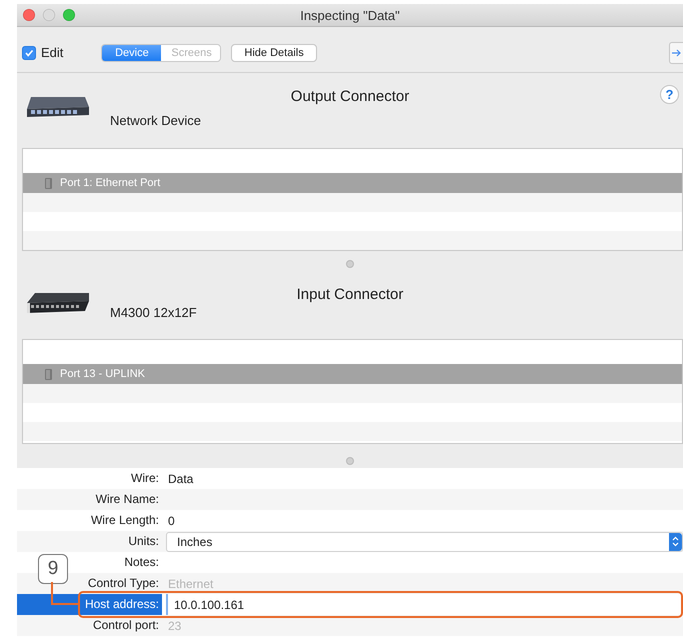 The width and height of the screenshot is (683, 638). Describe the element at coordinates (156, 120) in the screenshot. I see `device-name: Network Device` at that location.